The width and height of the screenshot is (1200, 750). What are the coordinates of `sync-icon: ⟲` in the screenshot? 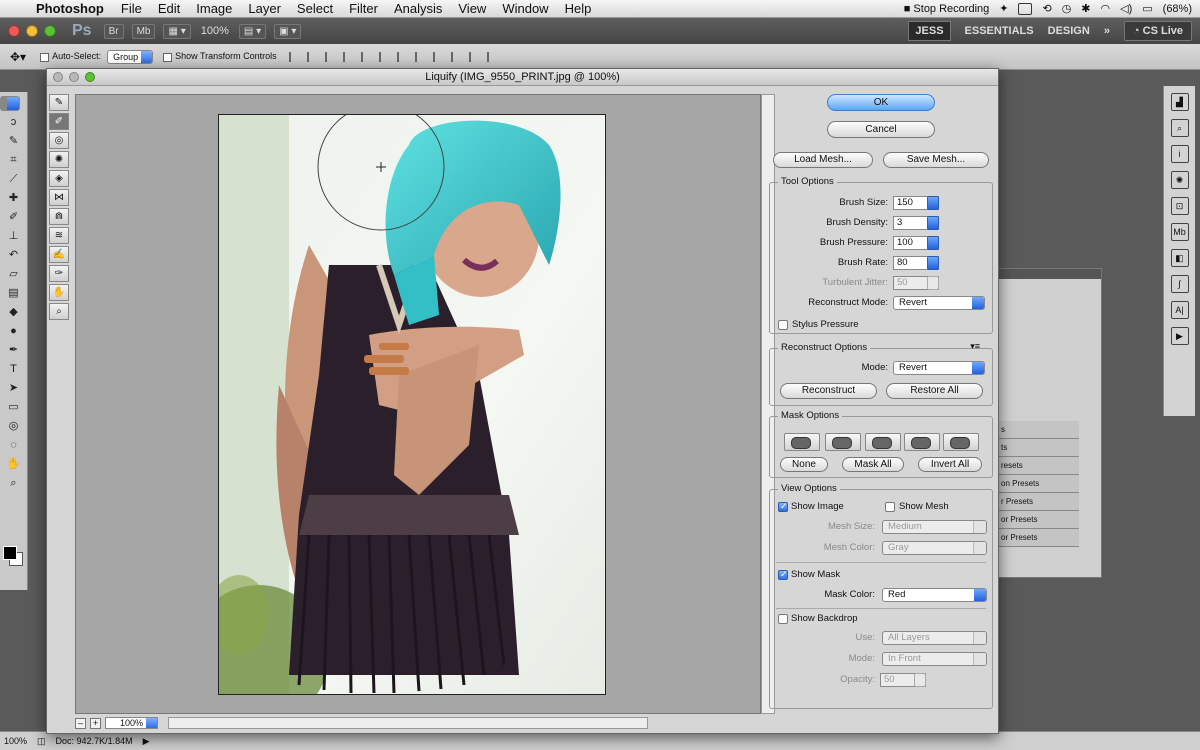 It's located at (1046, 8).